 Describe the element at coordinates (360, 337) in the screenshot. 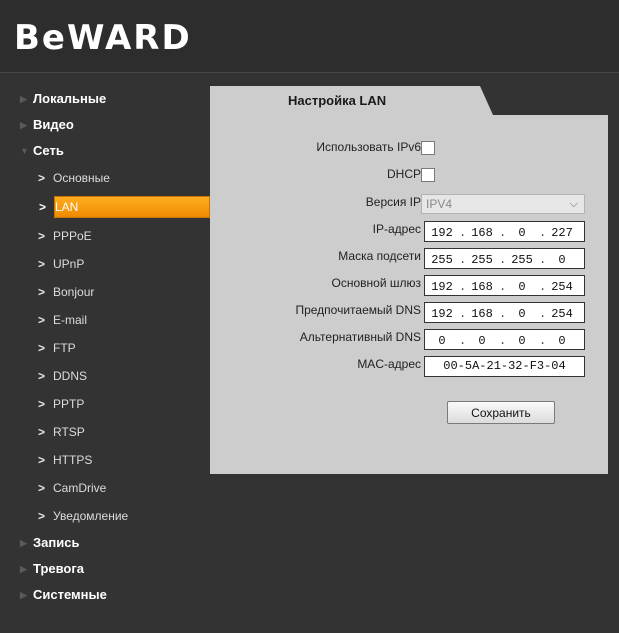

I see `alternate-dns-label: Альтернативный DNS` at that location.